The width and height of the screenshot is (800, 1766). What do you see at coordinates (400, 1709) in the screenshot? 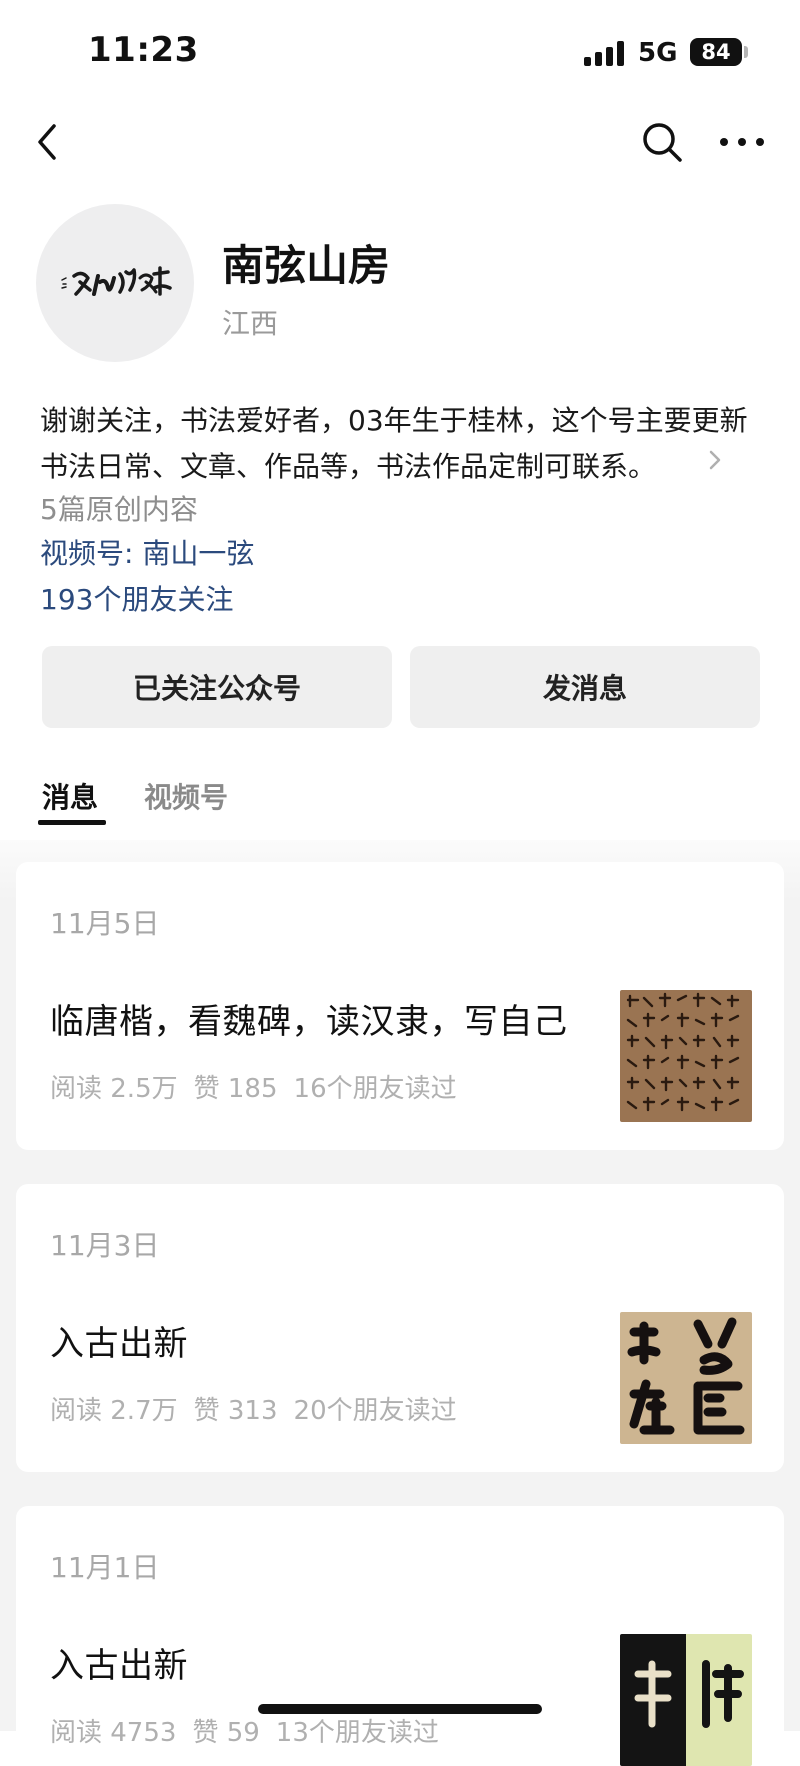
I see `home-indicator` at bounding box center [400, 1709].